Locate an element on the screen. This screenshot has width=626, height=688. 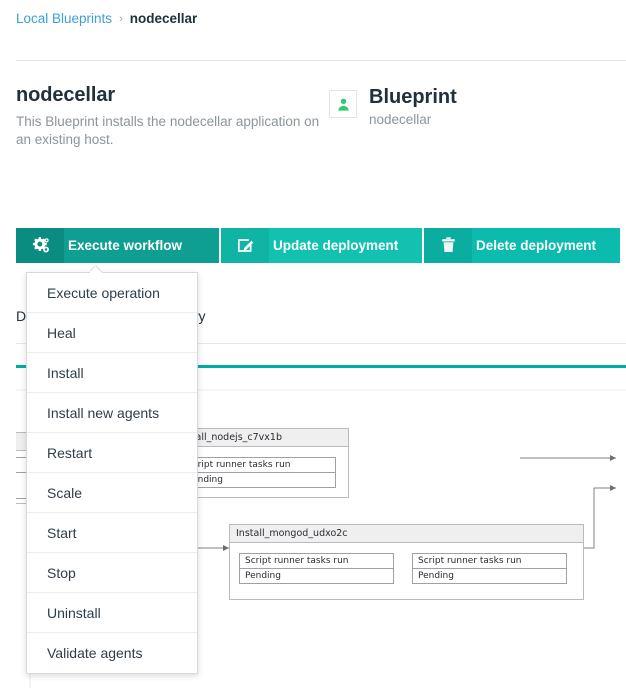
breadcrumb-link-local-blueprints: Local Blueprints is located at coordinates (64, 18).